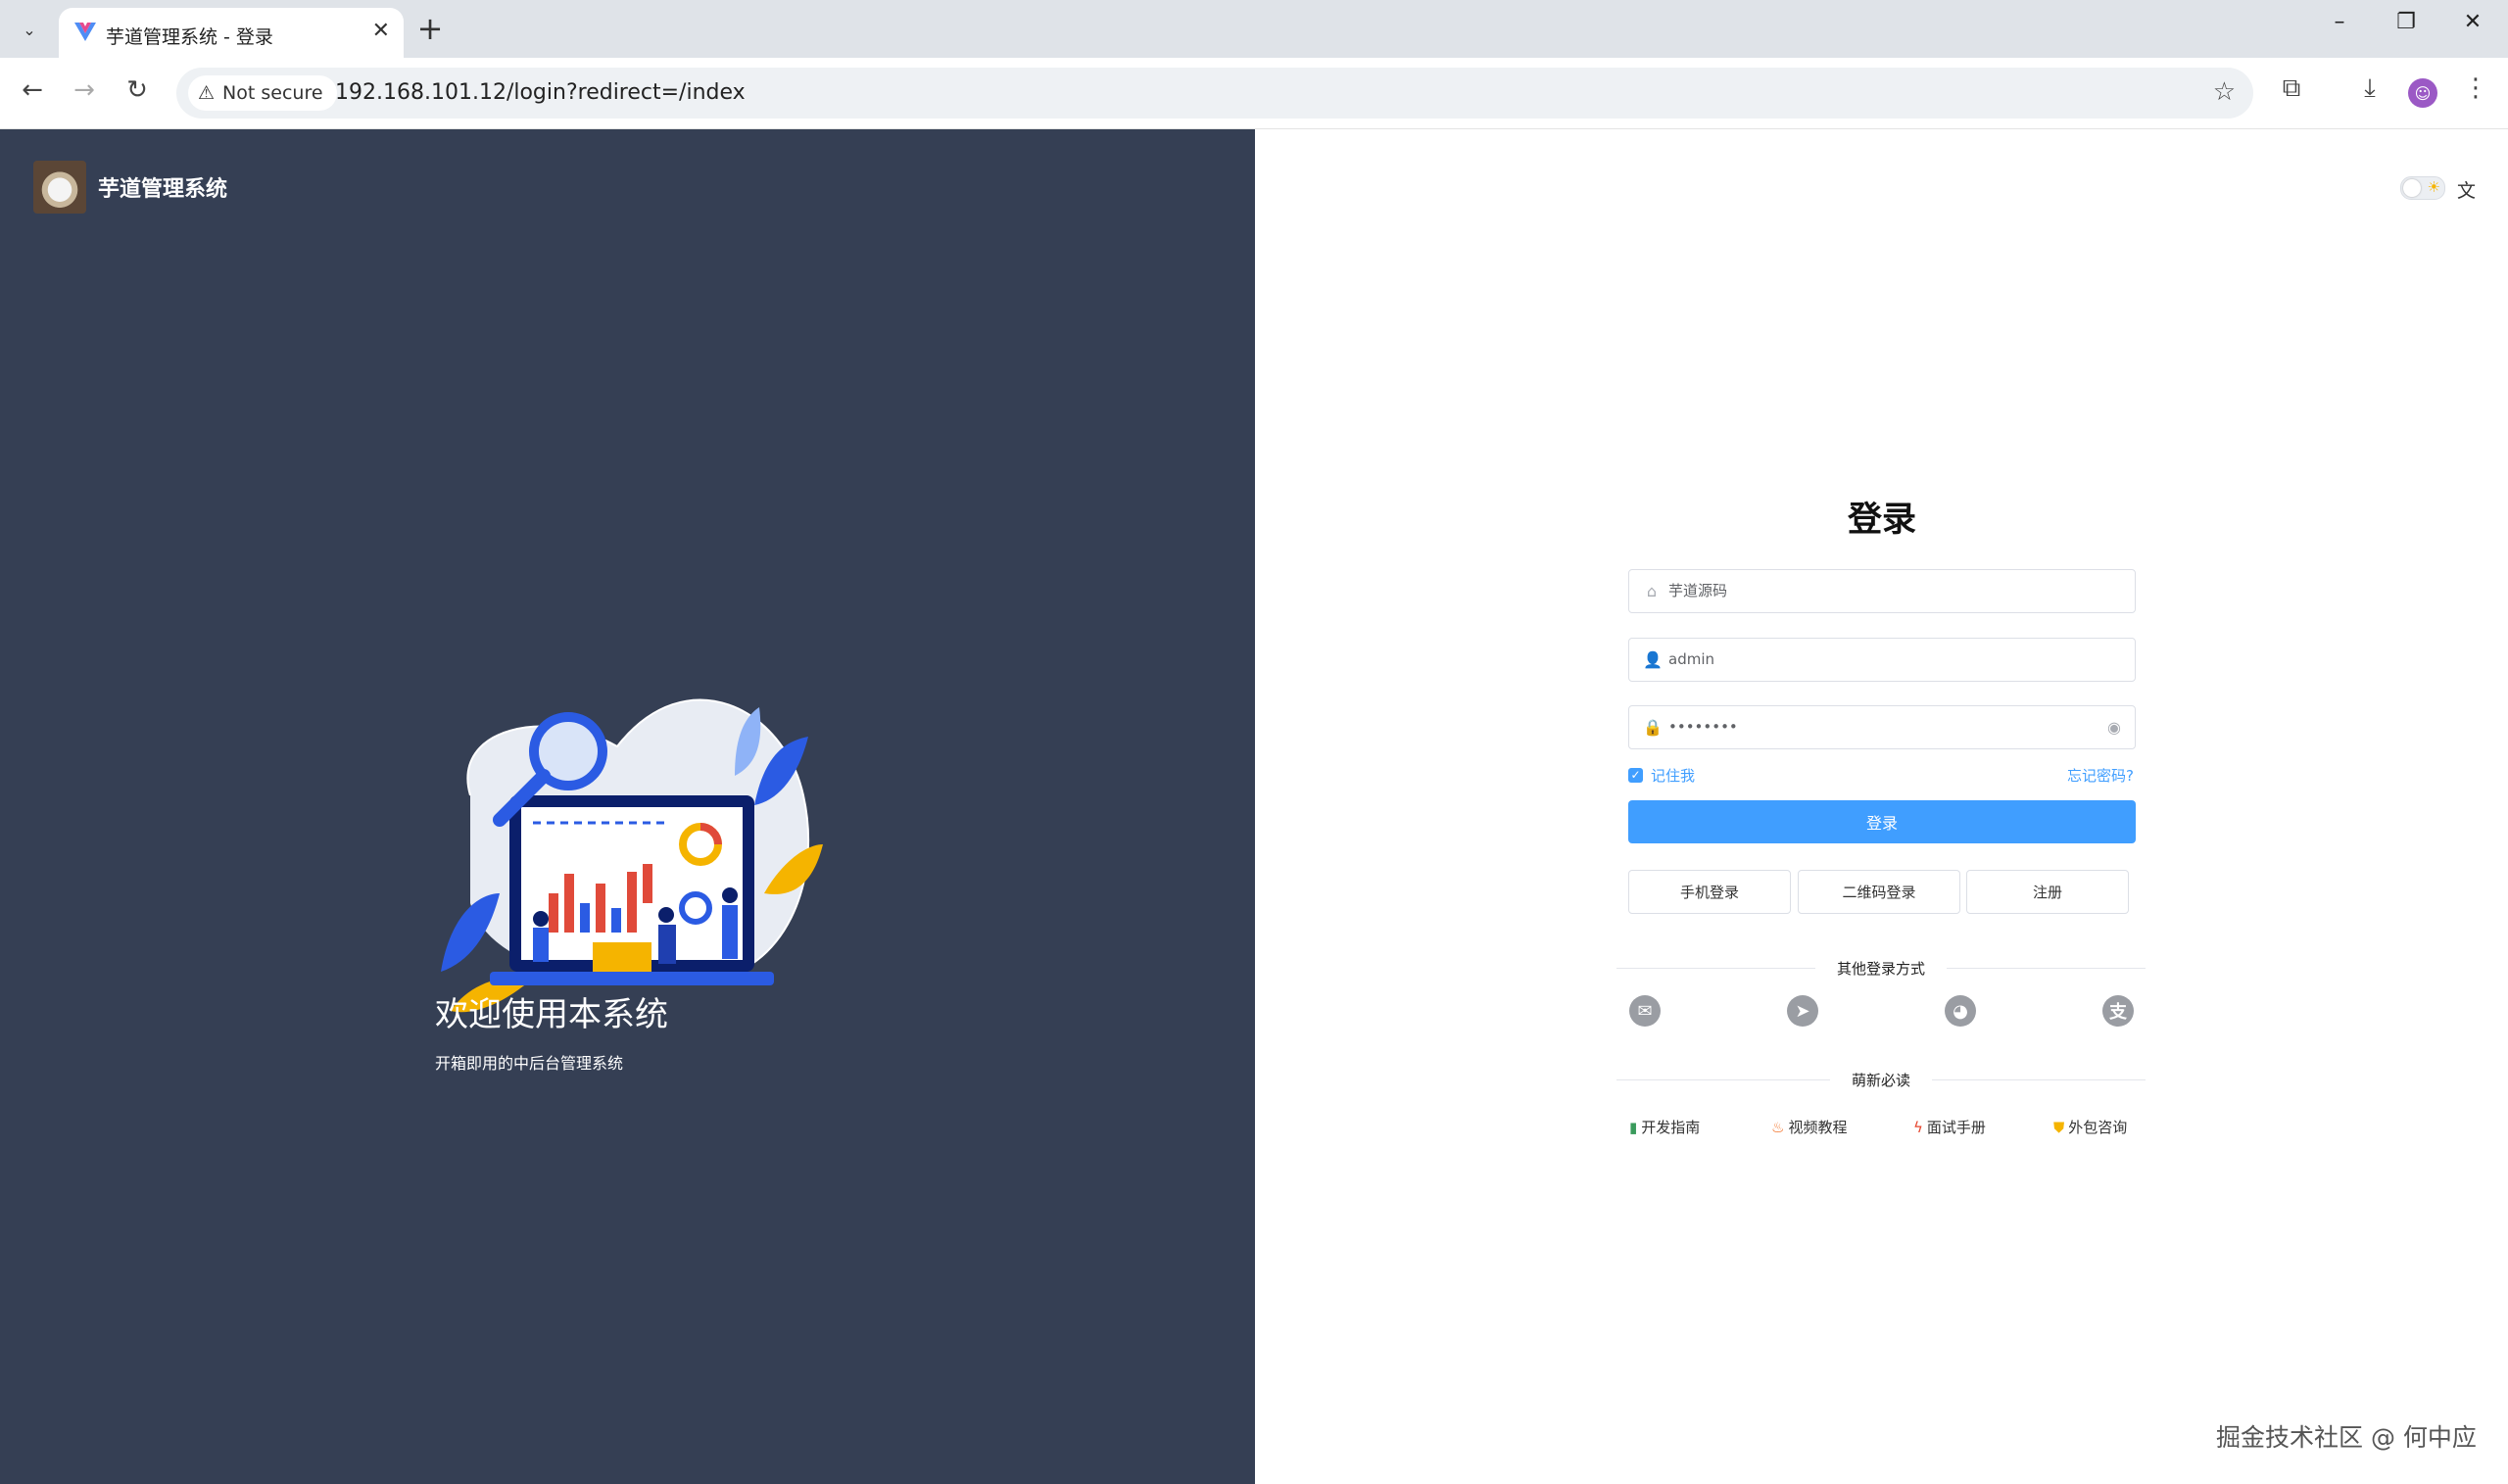 This screenshot has height=1484, width=2508. Describe the element at coordinates (1254, 29) in the screenshot. I see `browser-tab-strip: ⌄ 芋道管理系统 - 登录 ✕ + – ❐ ✕` at that location.